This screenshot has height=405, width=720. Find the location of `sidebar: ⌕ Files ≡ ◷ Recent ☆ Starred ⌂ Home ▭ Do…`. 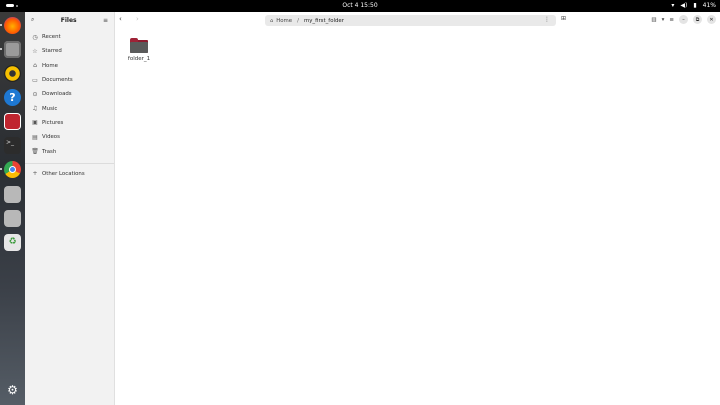

sidebar: ⌕ Files ≡ ◷ Recent ☆ Starred ⌂ Home ▭ Do… is located at coordinates (70, 208).